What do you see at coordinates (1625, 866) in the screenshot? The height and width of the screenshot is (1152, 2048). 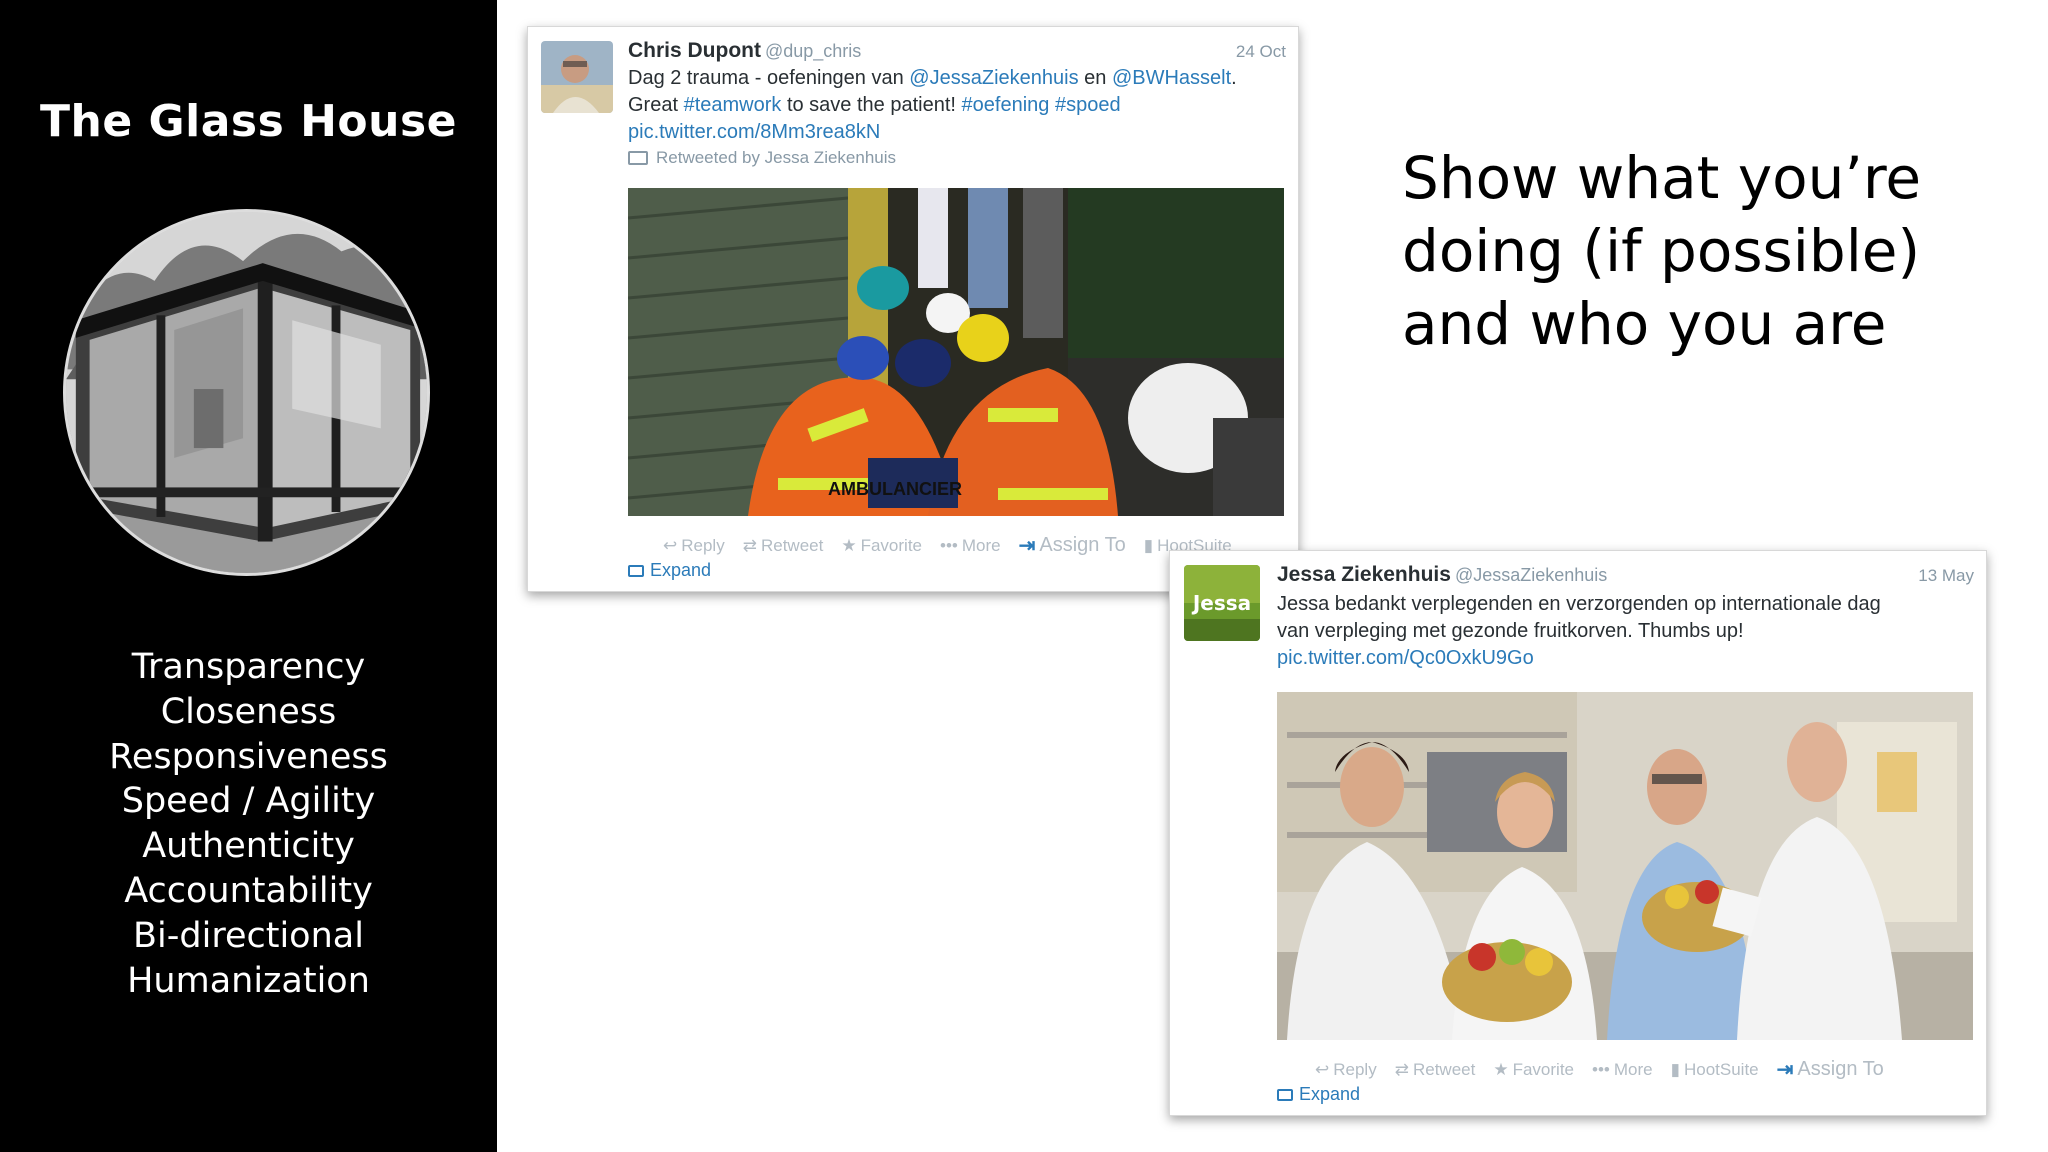 I see `tweet-photo` at bounding box center [1625, 866].